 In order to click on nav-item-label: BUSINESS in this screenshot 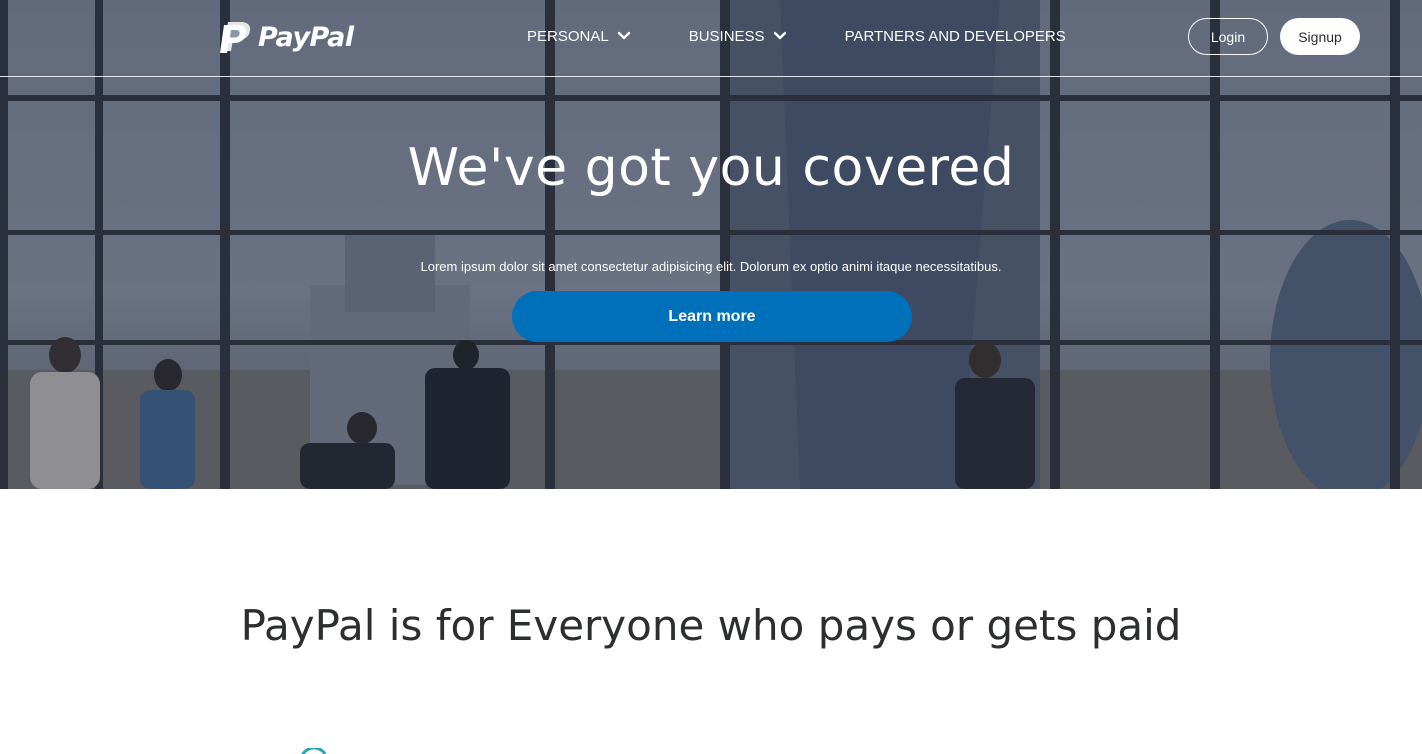, I will do `click(726, 36)`.